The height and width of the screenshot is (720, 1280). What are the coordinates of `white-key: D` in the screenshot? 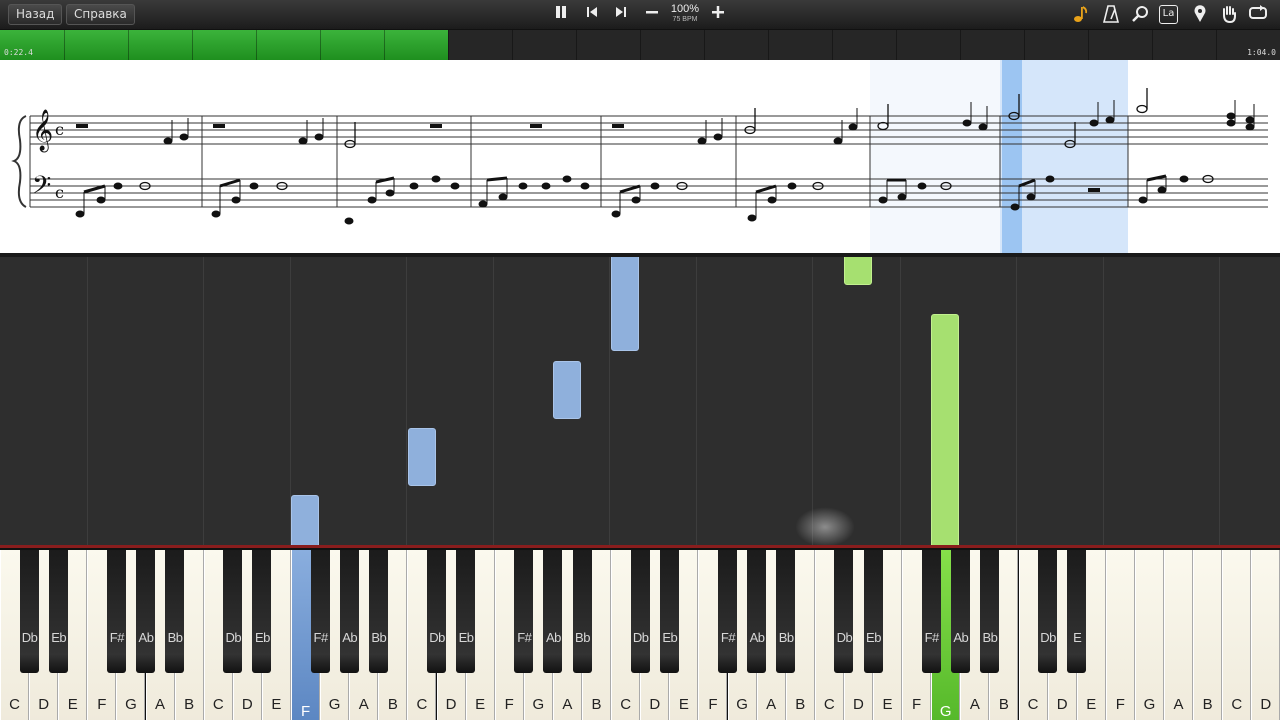 It's located at (1265, 635).